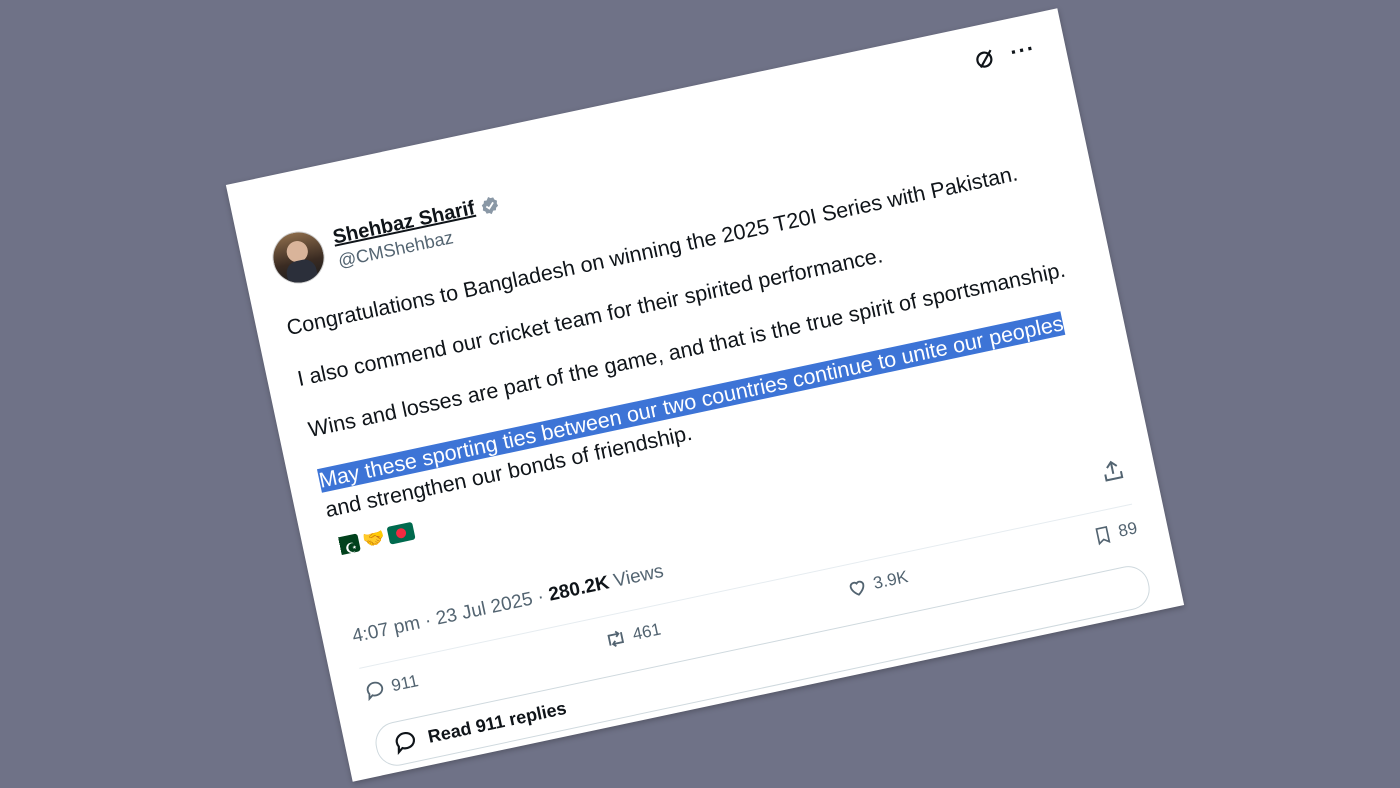  I want to click on grok-icon, so click(985, 58).